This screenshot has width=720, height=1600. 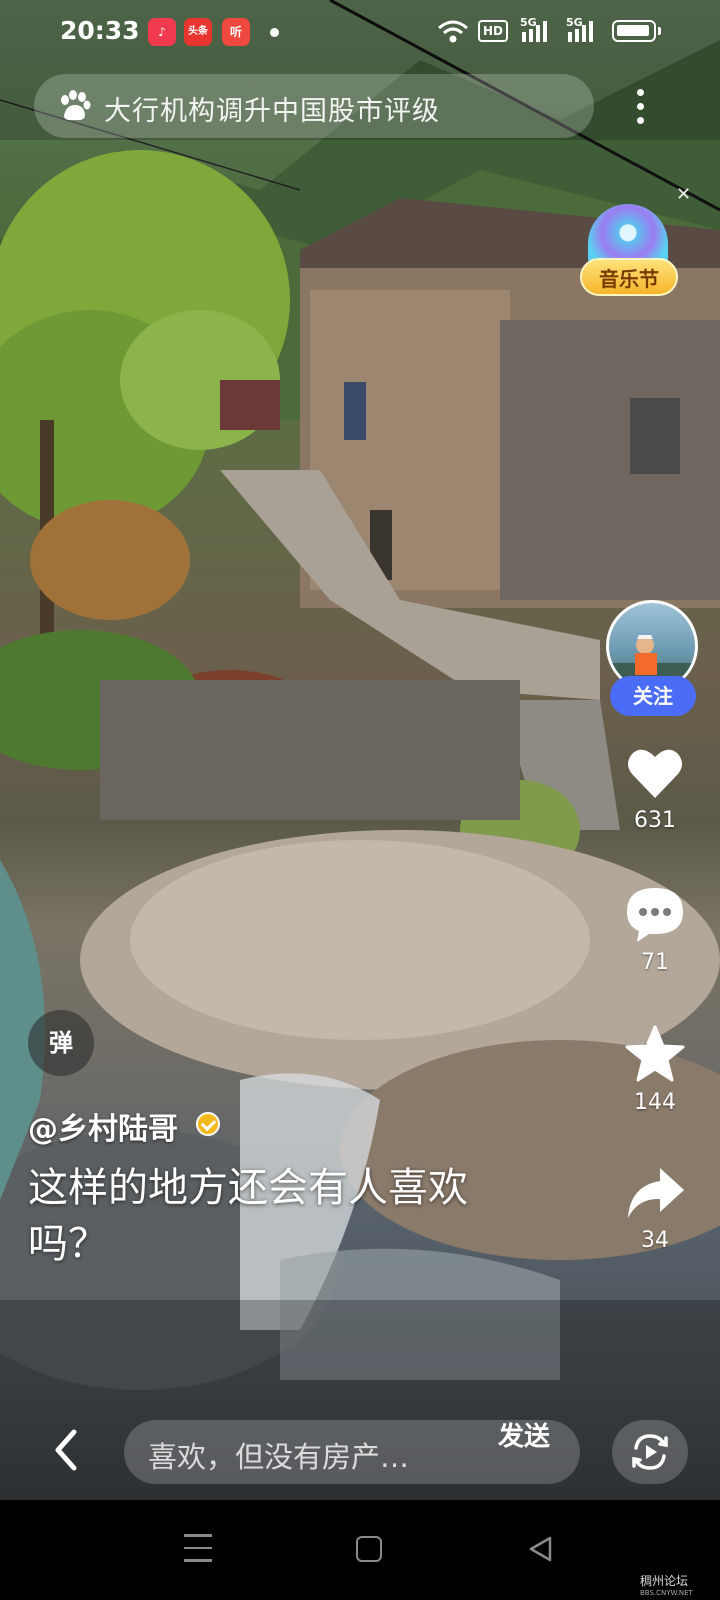 I want to click on status-bar: 20:33 ♪ 头条 听 HD 5G 5G, so click(x=360, y=32).